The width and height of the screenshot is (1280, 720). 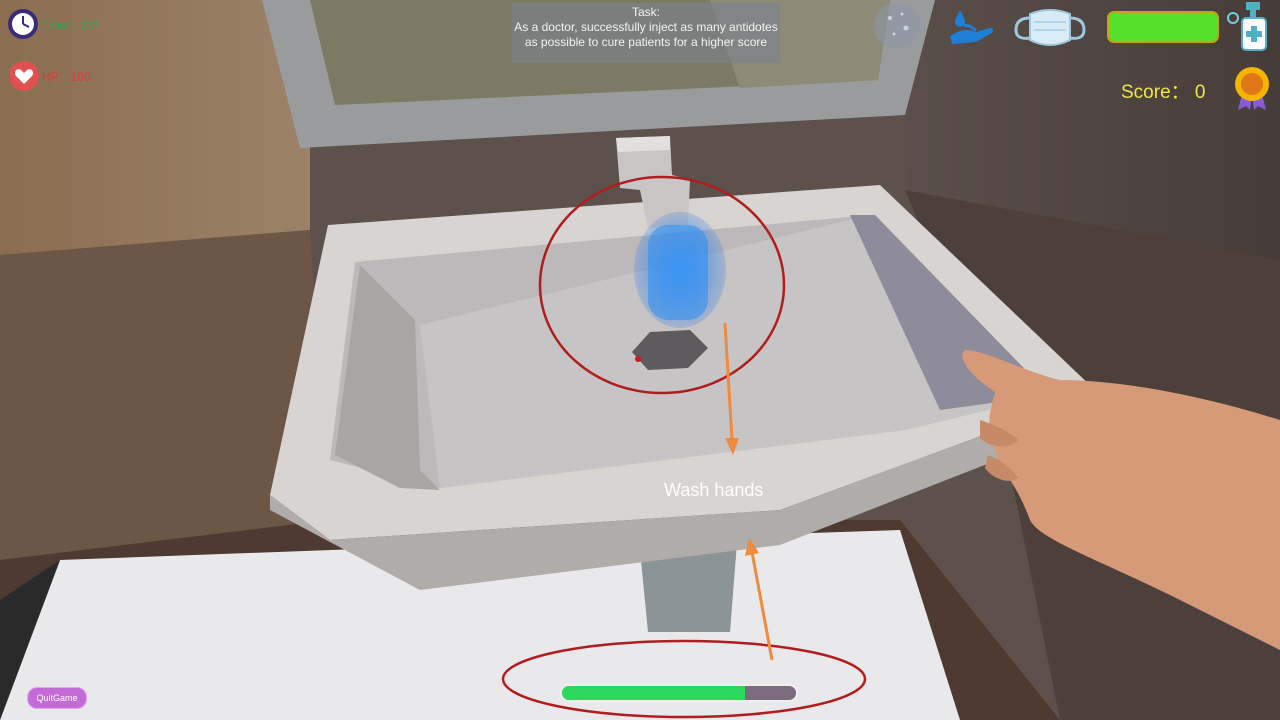 What do you see at coordinates (71, 26) in the screenshot?
I see `timer-text: Timer：277` at bounding box center [71, 26].